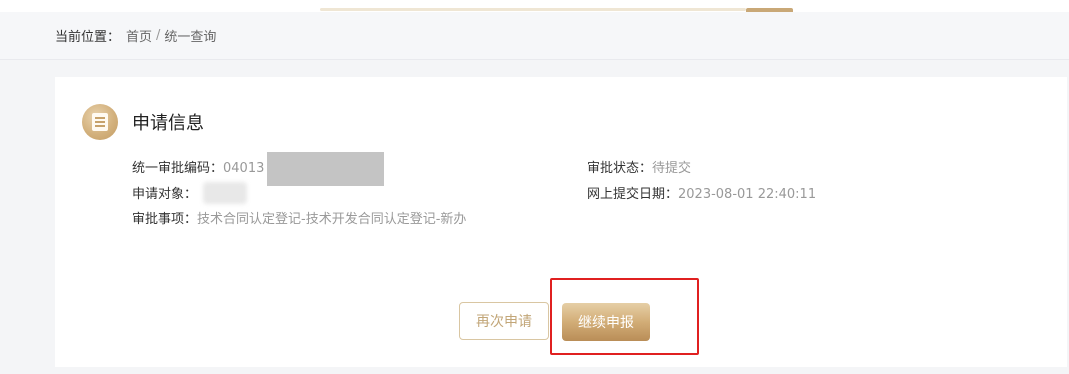  What do you see at coordinates (190, 37) in the screenshot?
I see `breadcrumb-current: 统一查询` at bounding box center [190, 37].